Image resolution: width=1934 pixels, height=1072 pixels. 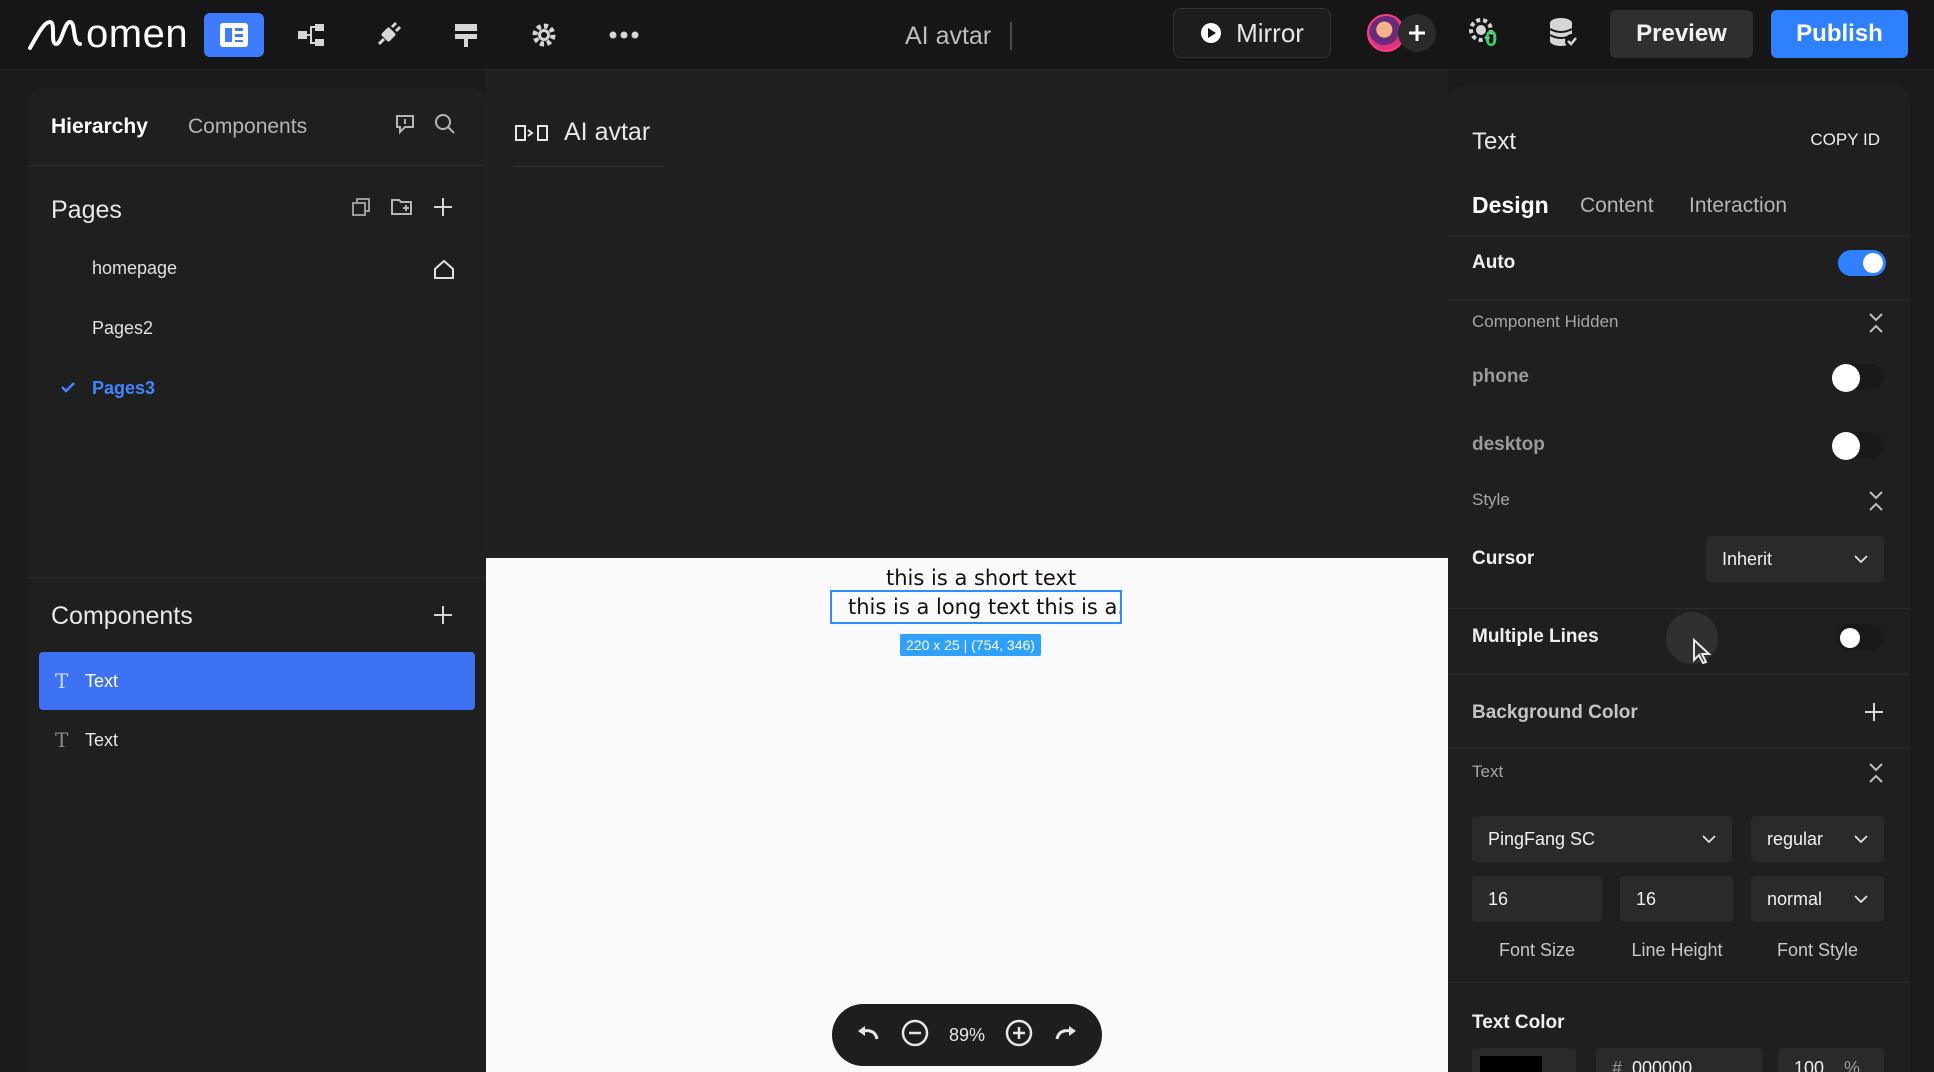 I want to click on add-collaborator-button, so click(x=1417, y=33).